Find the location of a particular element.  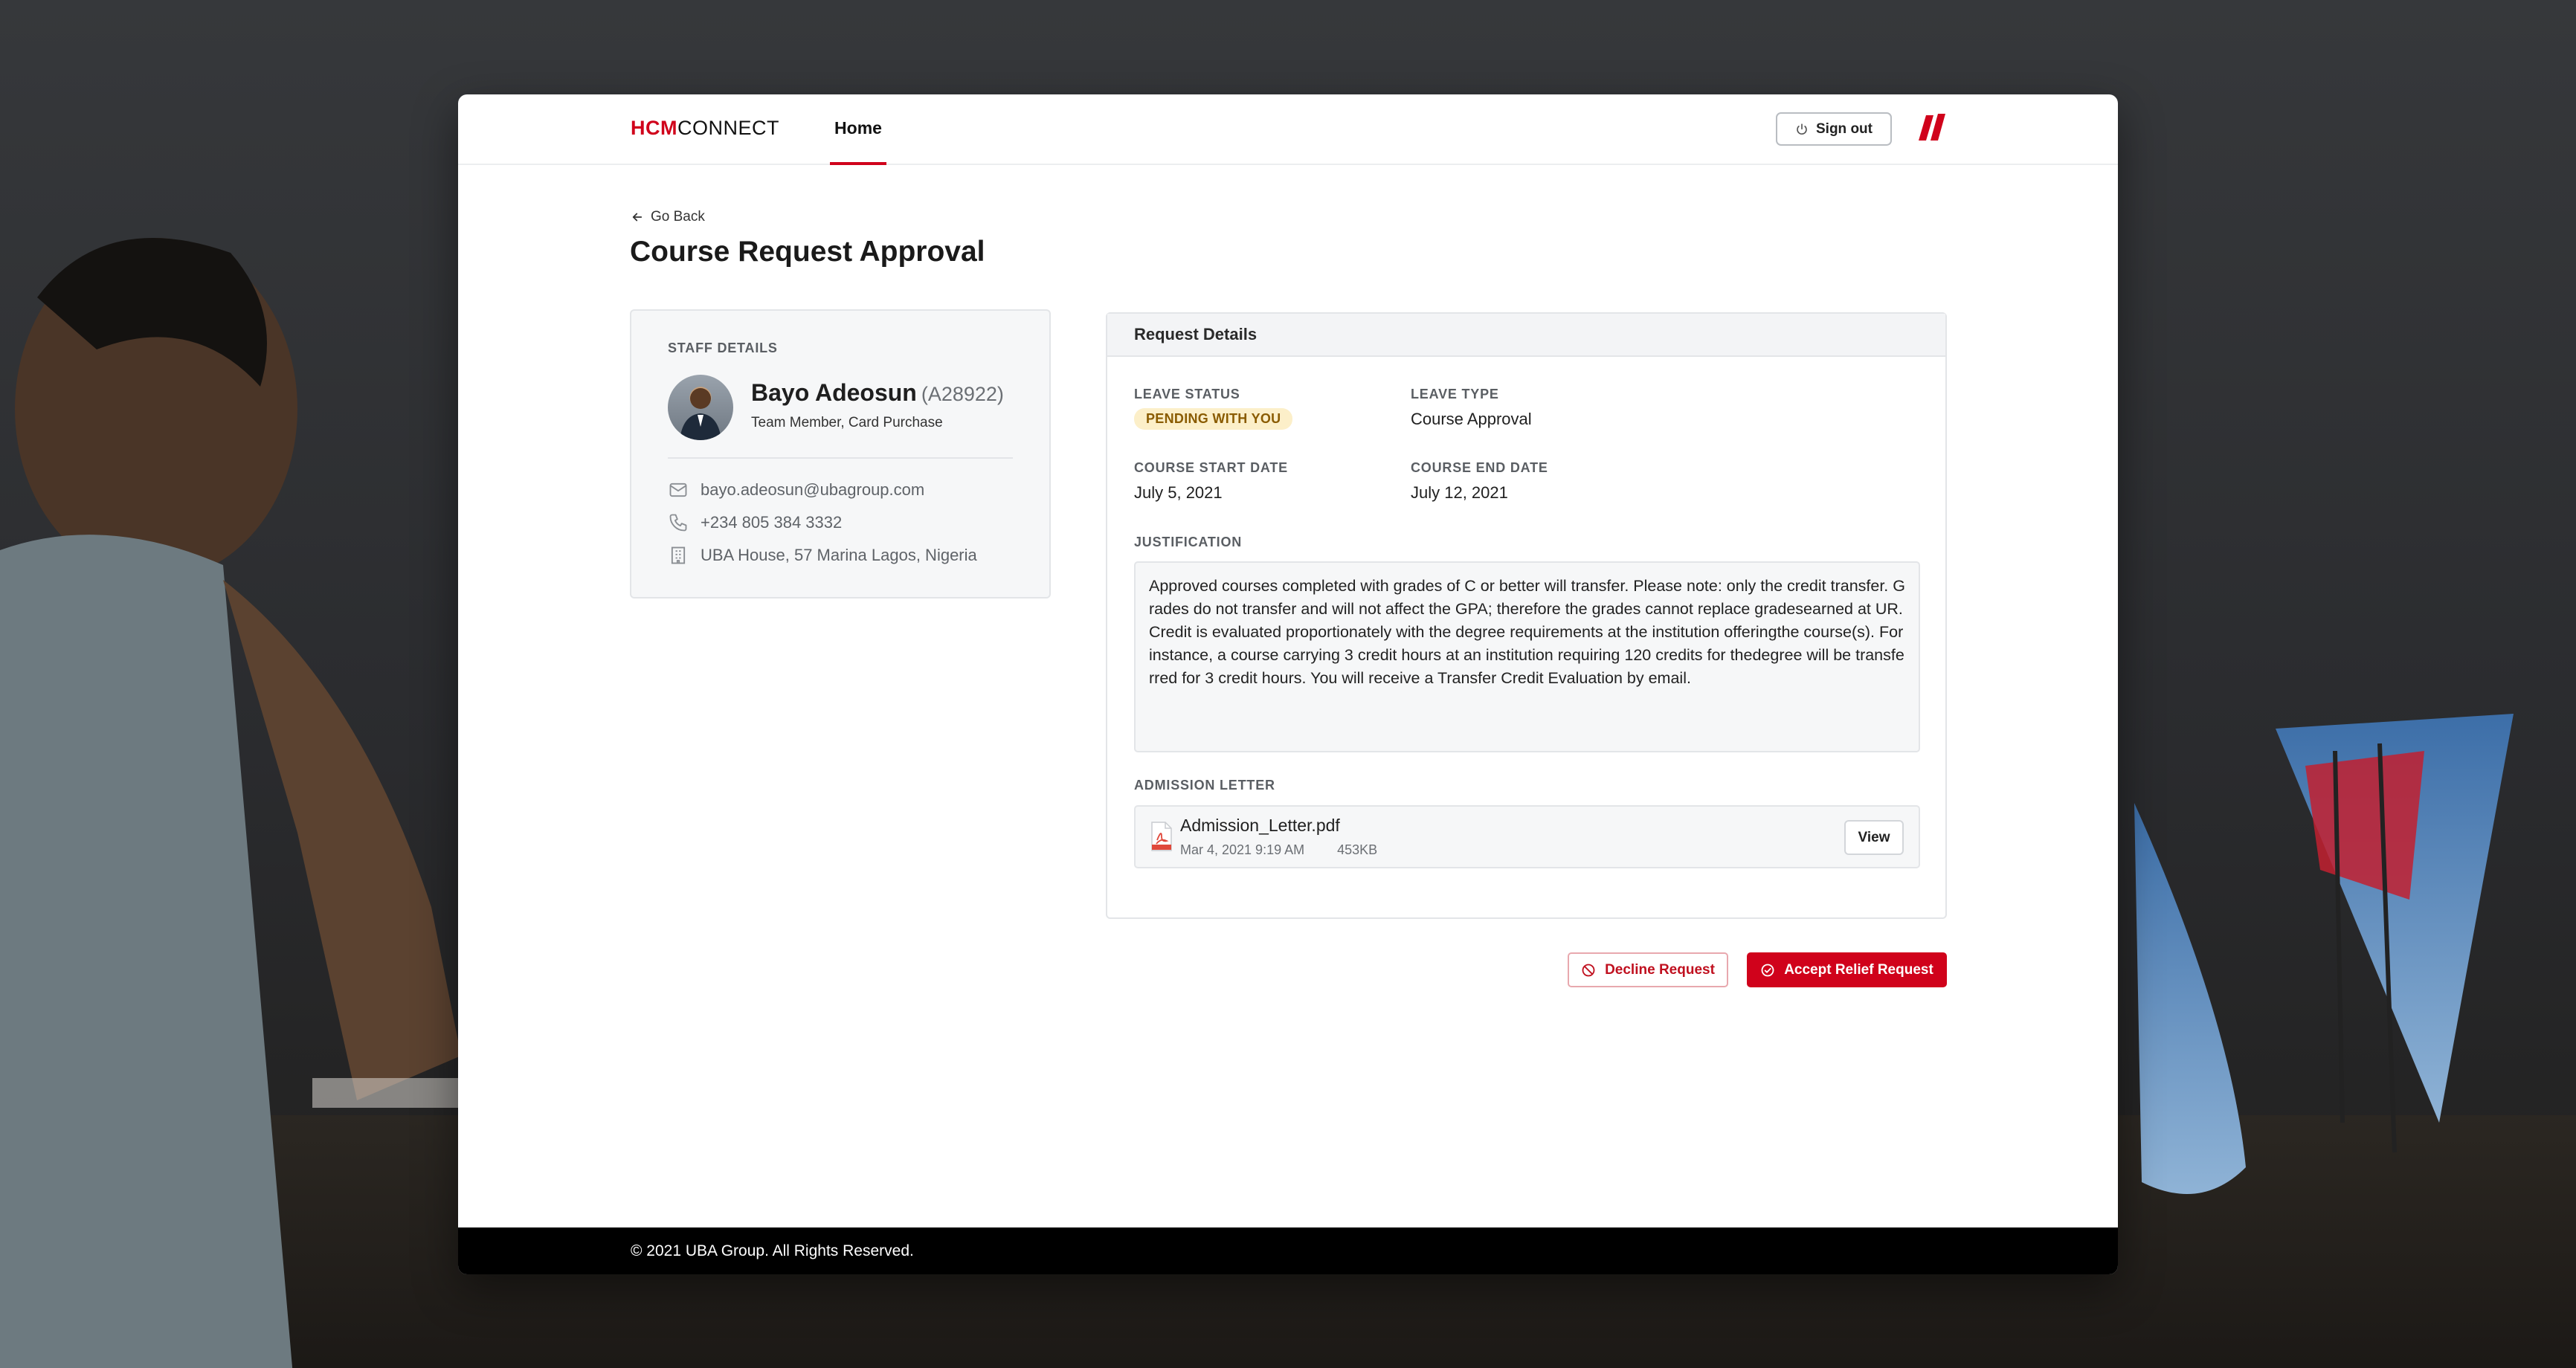

building-icon is located at coordinates (678, 555).